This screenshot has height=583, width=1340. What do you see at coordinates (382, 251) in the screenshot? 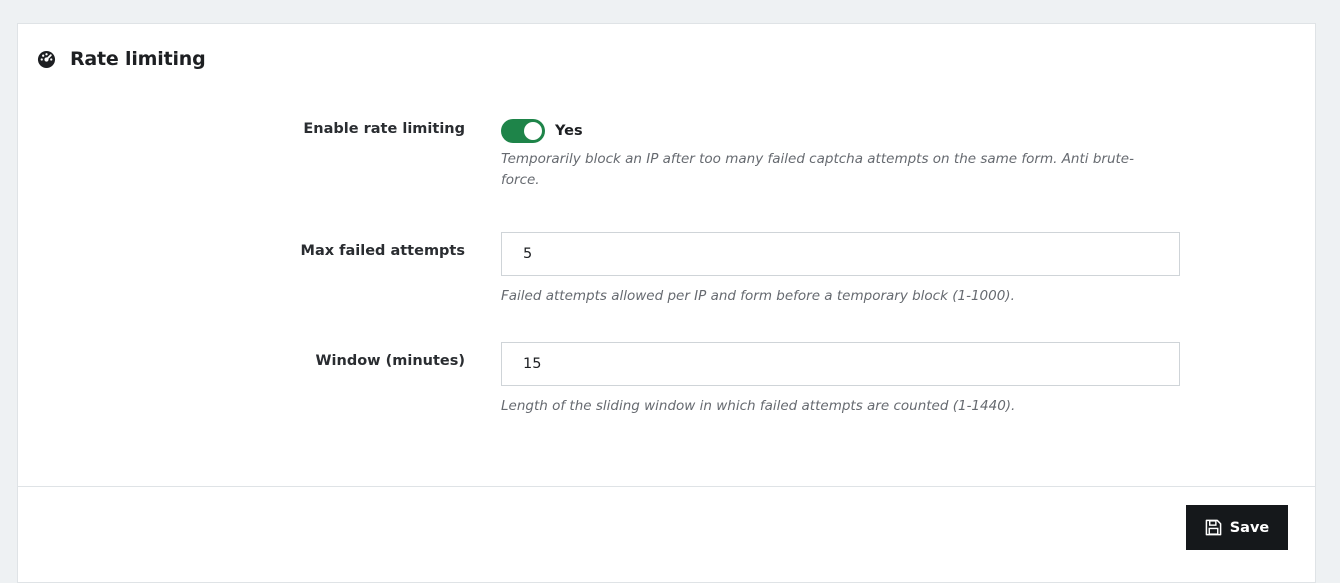
I see `max-failed-attempts-label: Max failed attempts` at bounding box center [382, 251].